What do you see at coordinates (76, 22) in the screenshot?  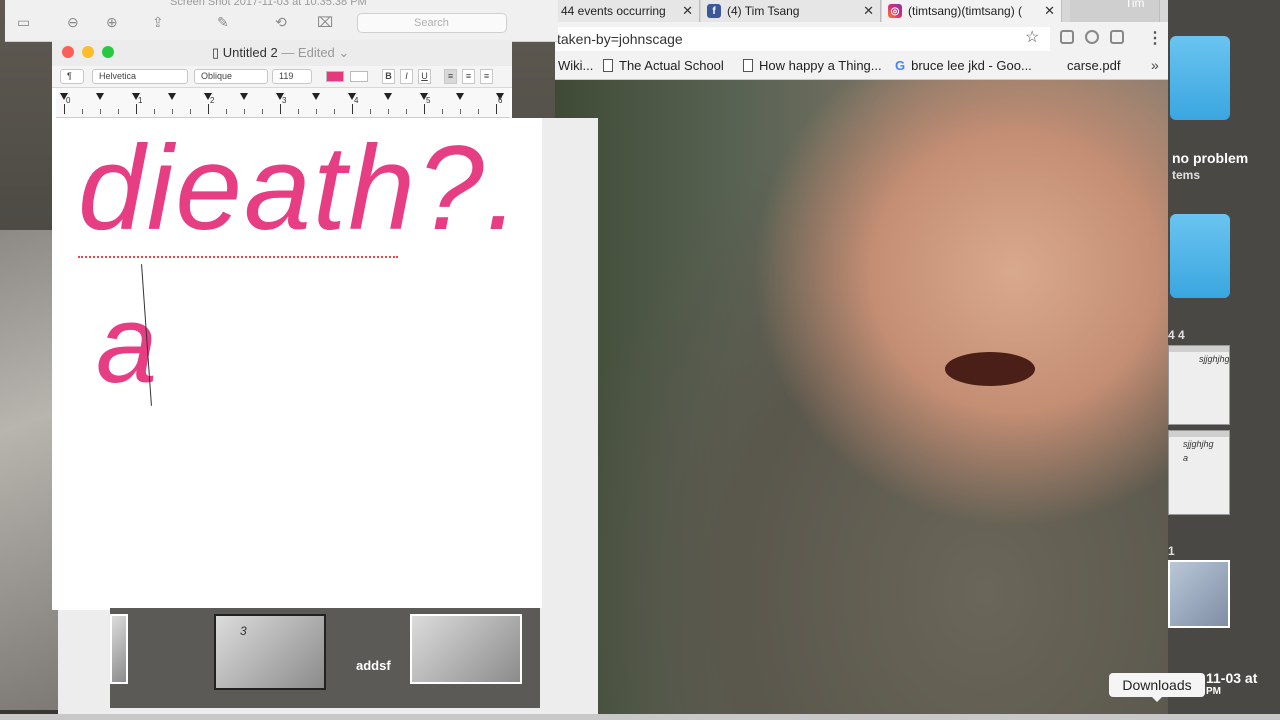 I see `zoom-out-icon: ⊖` at bounding box center [76, 22].